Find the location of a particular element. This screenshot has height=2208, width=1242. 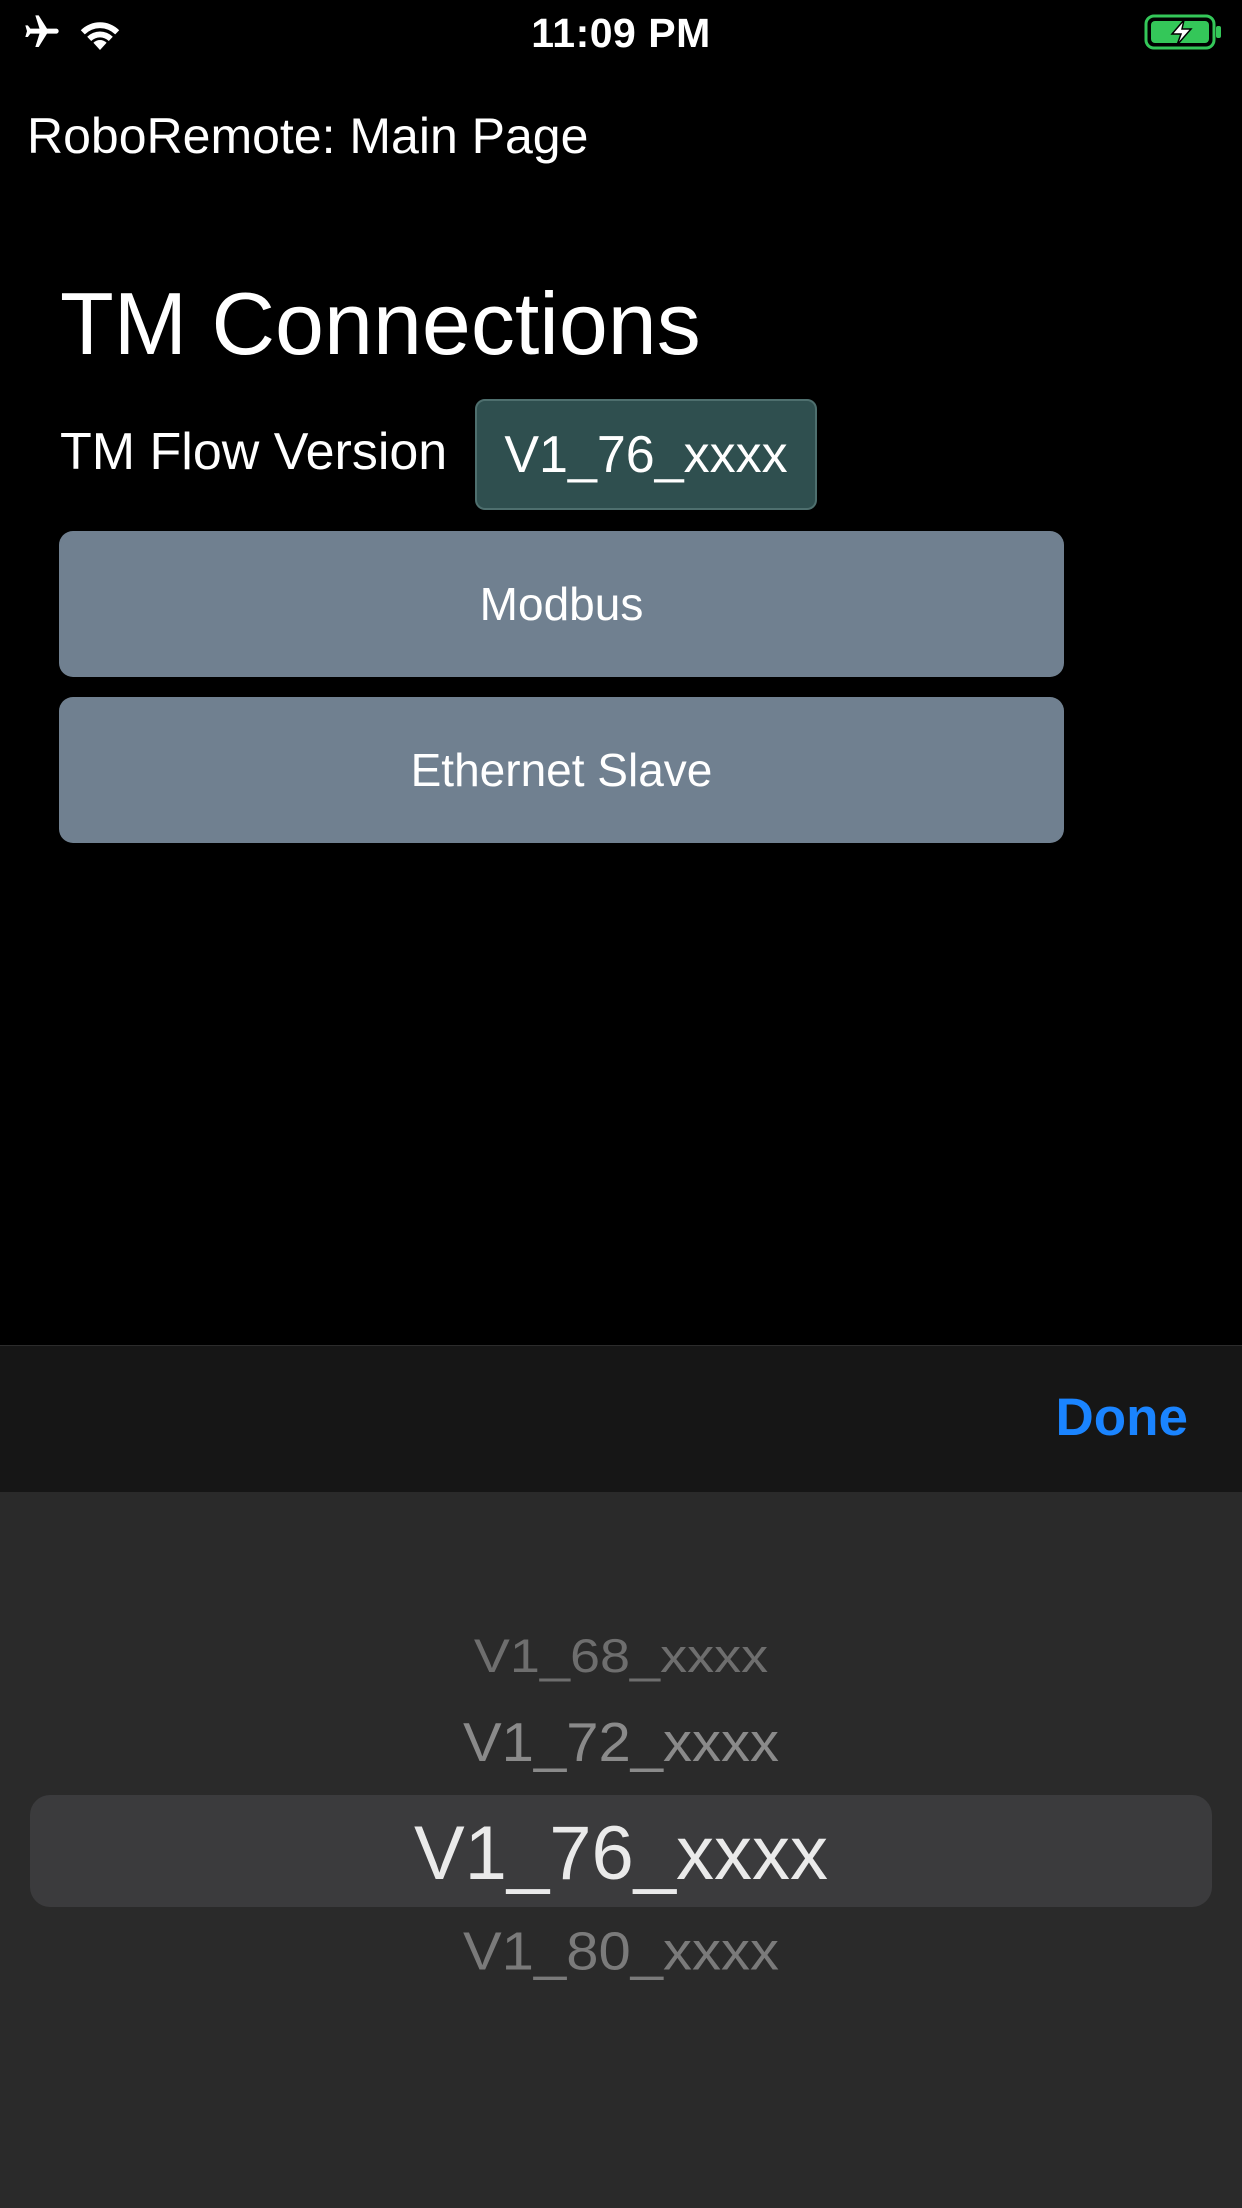

picker-toolbar: Done is located at coordinates (621, 1419).